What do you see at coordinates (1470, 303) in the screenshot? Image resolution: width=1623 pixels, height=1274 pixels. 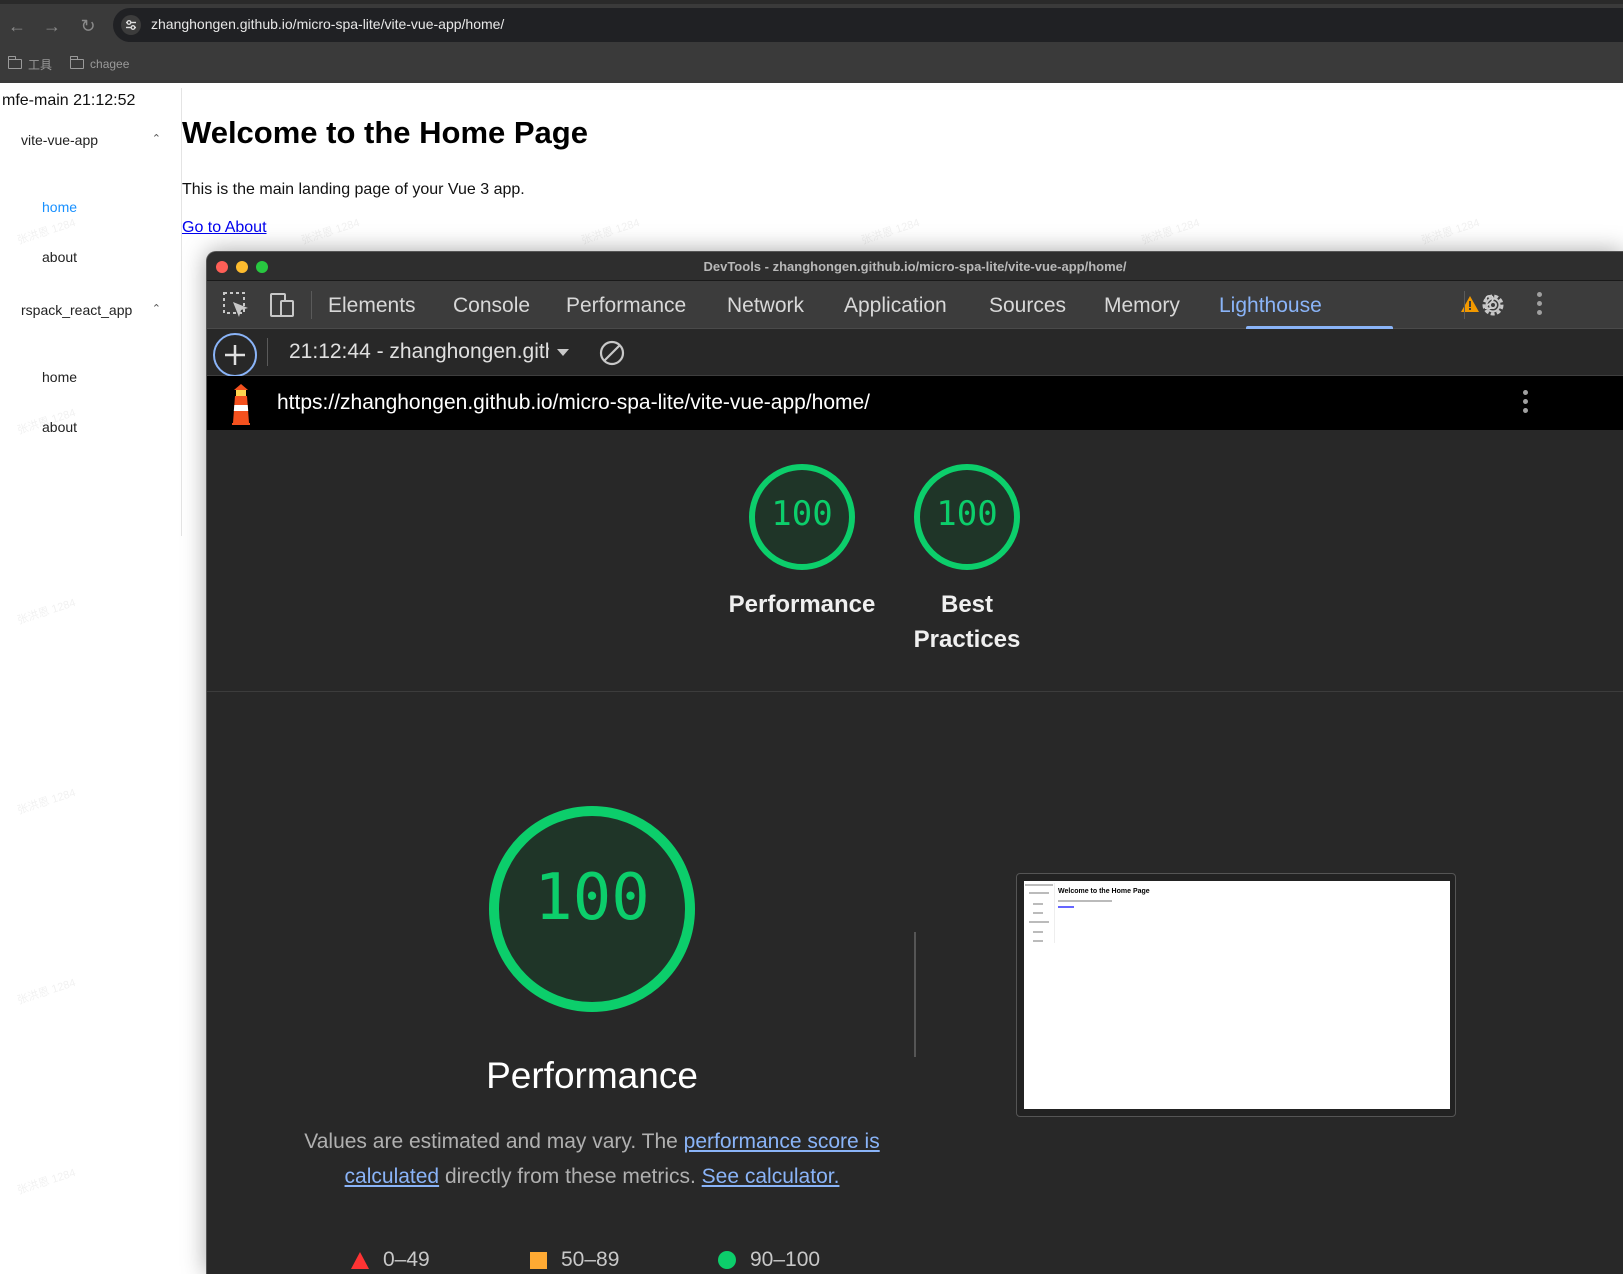 I see `warning-icon` at bounding box center [1470, 303].